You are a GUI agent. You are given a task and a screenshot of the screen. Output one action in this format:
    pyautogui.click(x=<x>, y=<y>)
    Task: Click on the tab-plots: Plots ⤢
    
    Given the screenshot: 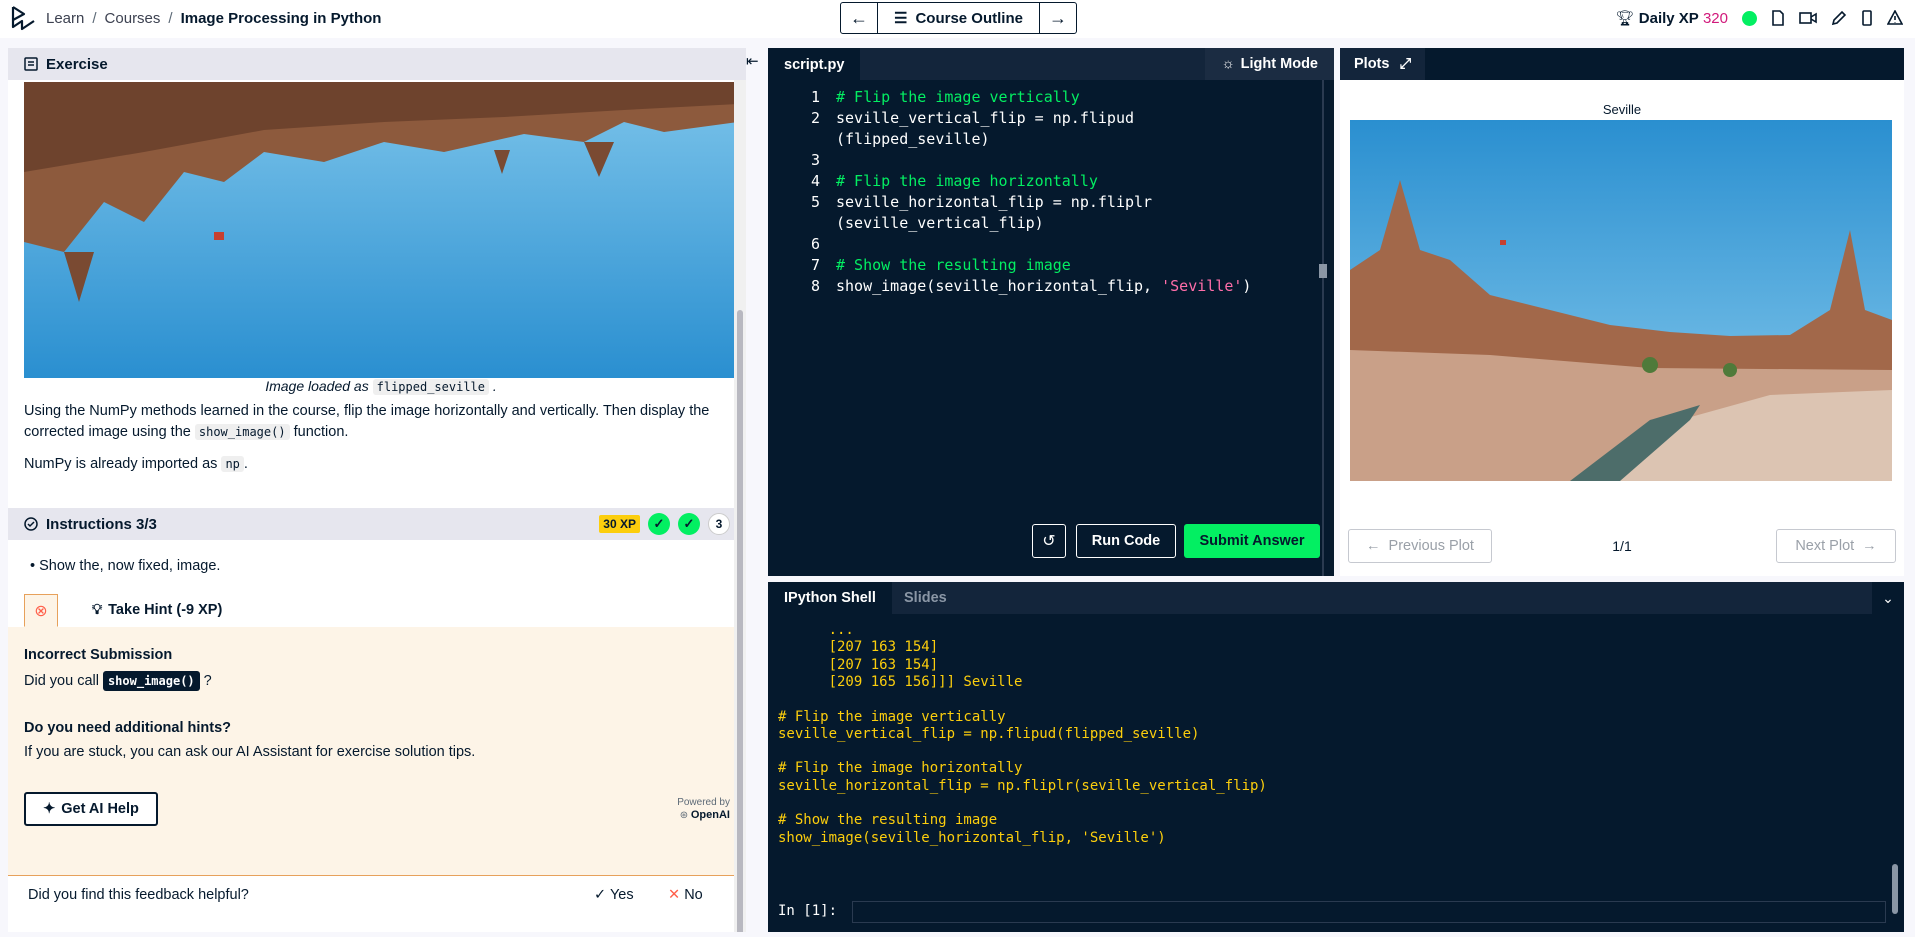 What is the action you would take?
    pyautogui.click(x=1383, y=64)
    